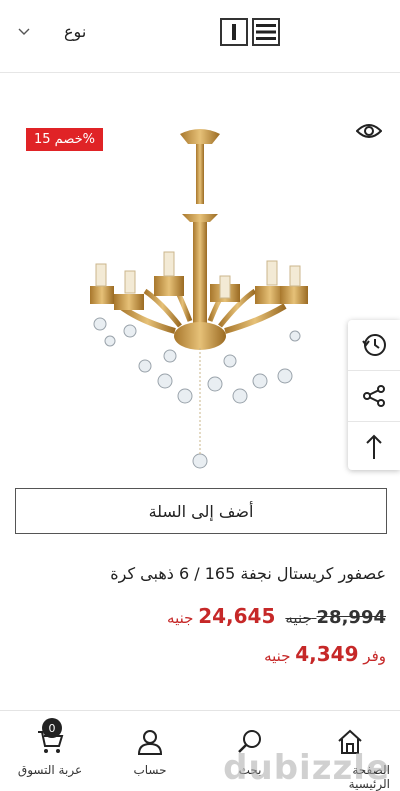  Describe the element at coordinates (52, 31) in the screenshot. I see `sort-dropdown: نوع` at that location.